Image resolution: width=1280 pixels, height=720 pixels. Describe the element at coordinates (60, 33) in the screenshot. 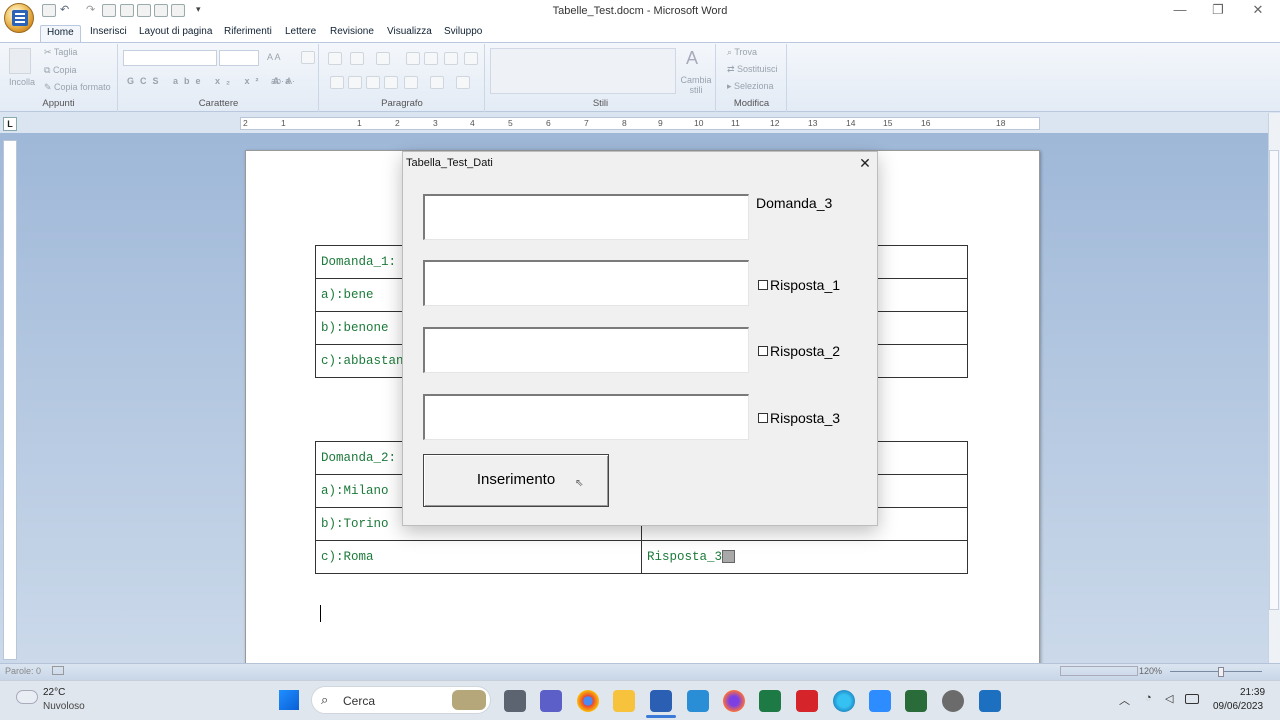

I see `tab-home: Home` at that location.